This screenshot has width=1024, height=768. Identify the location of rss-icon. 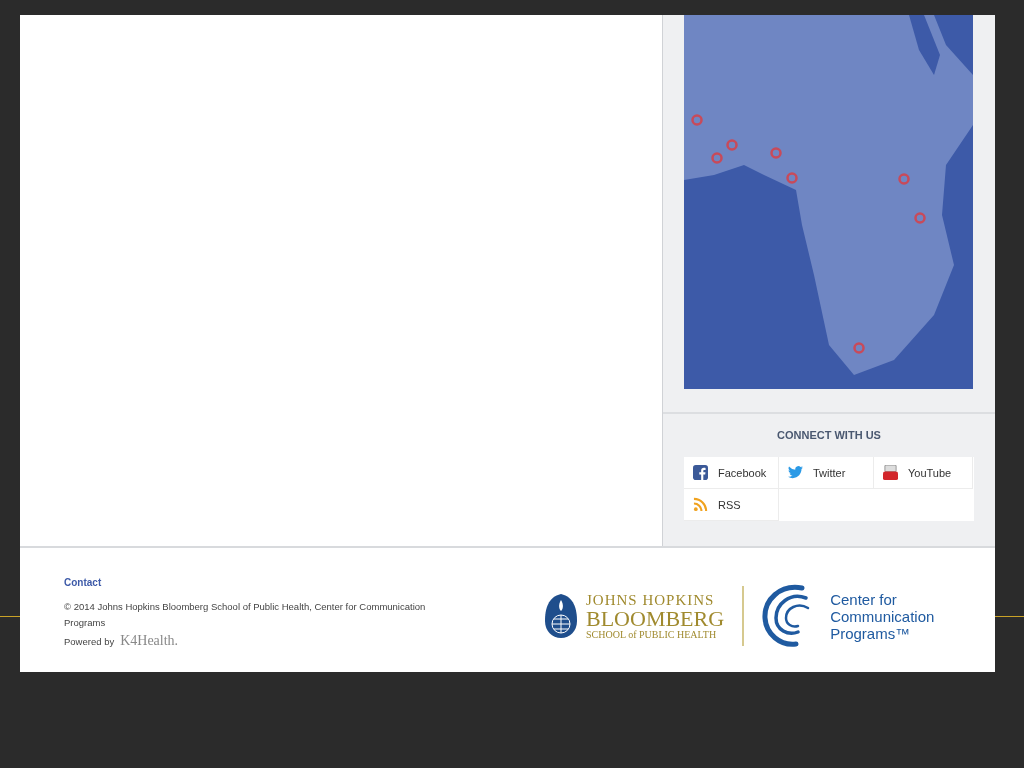
(700, 504).